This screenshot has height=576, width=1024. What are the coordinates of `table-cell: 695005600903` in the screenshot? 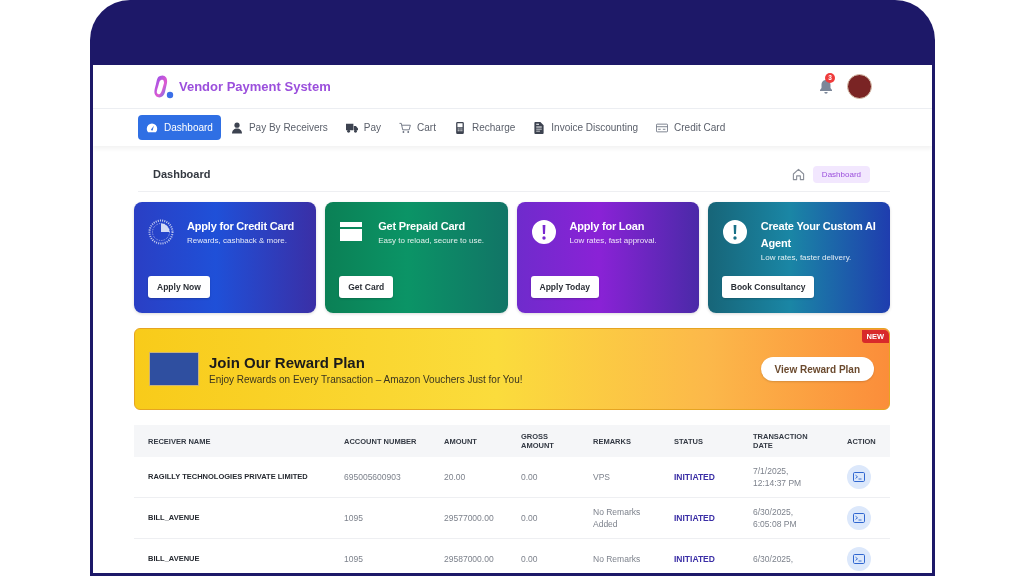 It's located at (372, 477).